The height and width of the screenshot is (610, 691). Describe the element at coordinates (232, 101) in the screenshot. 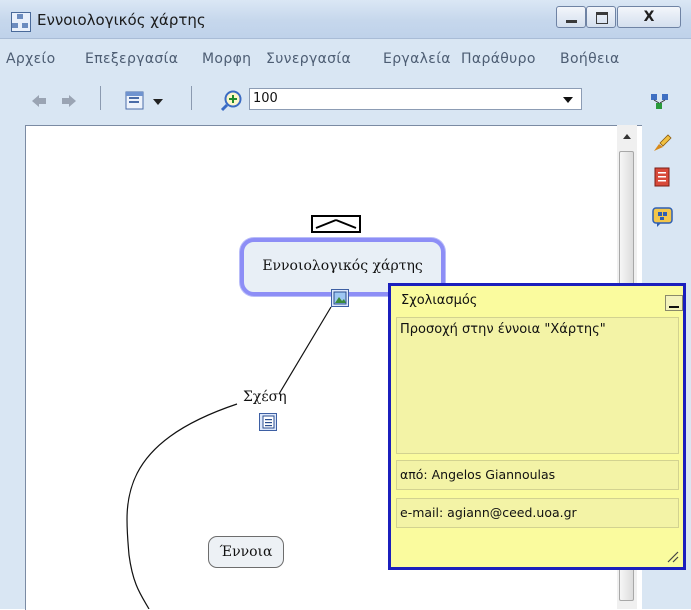

I see `zoom-in-icon` at that location.